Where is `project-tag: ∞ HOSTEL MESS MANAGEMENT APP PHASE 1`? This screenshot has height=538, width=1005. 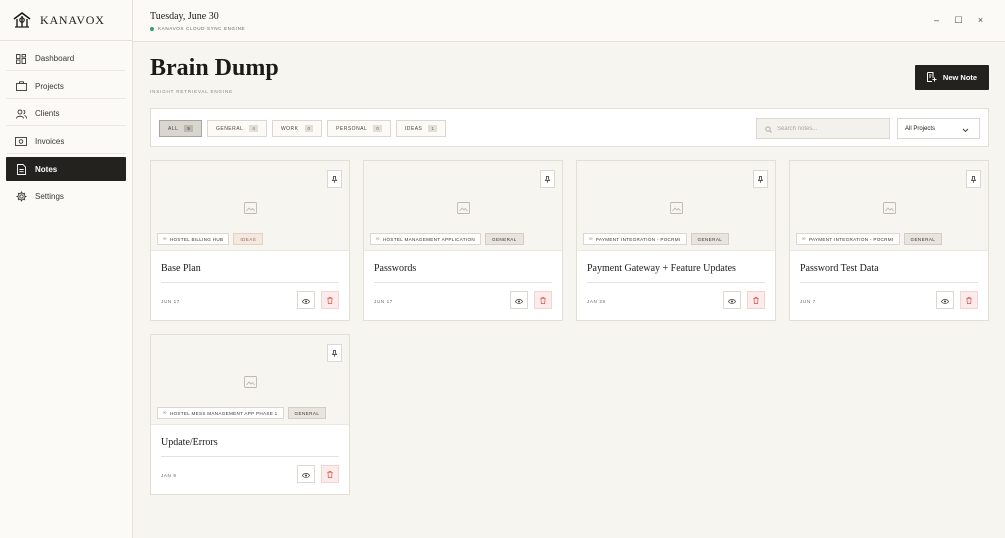 project-tag: ∞ HOSTEL MESS MANAGEMENT APP PHASE 1 is located at coordinates (220, 413).